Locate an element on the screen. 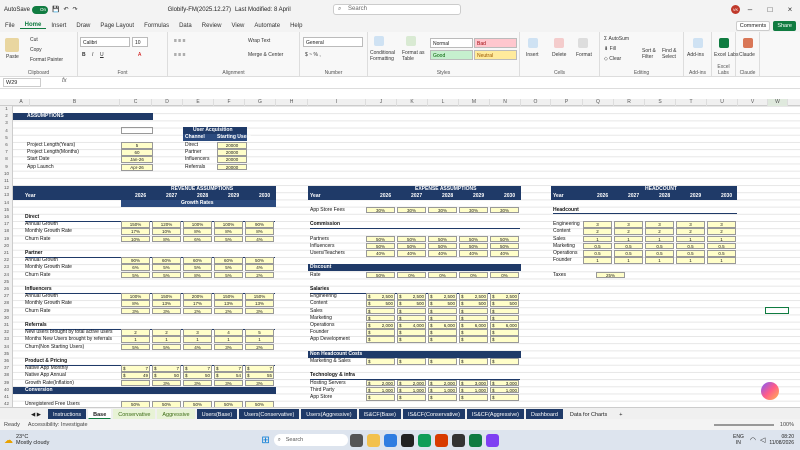 Image resolution: width=800 pixels, height=450 pixels. wifi-icon: ◠ is located at coordinates (753, 440).